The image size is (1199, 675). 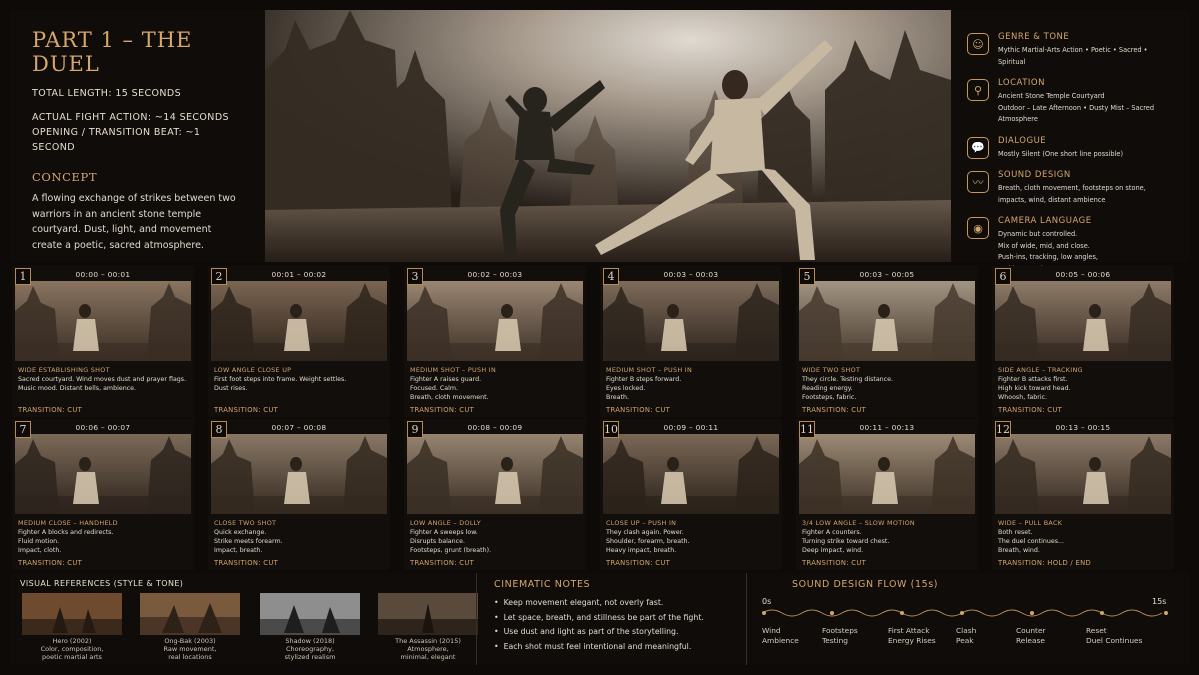 What do you see at coordinates (859, 523) in the screenshot?
I see `shot-type: 3/4 LOW ANGLE – SLOW MOTION` at bounding box center [859, 523].